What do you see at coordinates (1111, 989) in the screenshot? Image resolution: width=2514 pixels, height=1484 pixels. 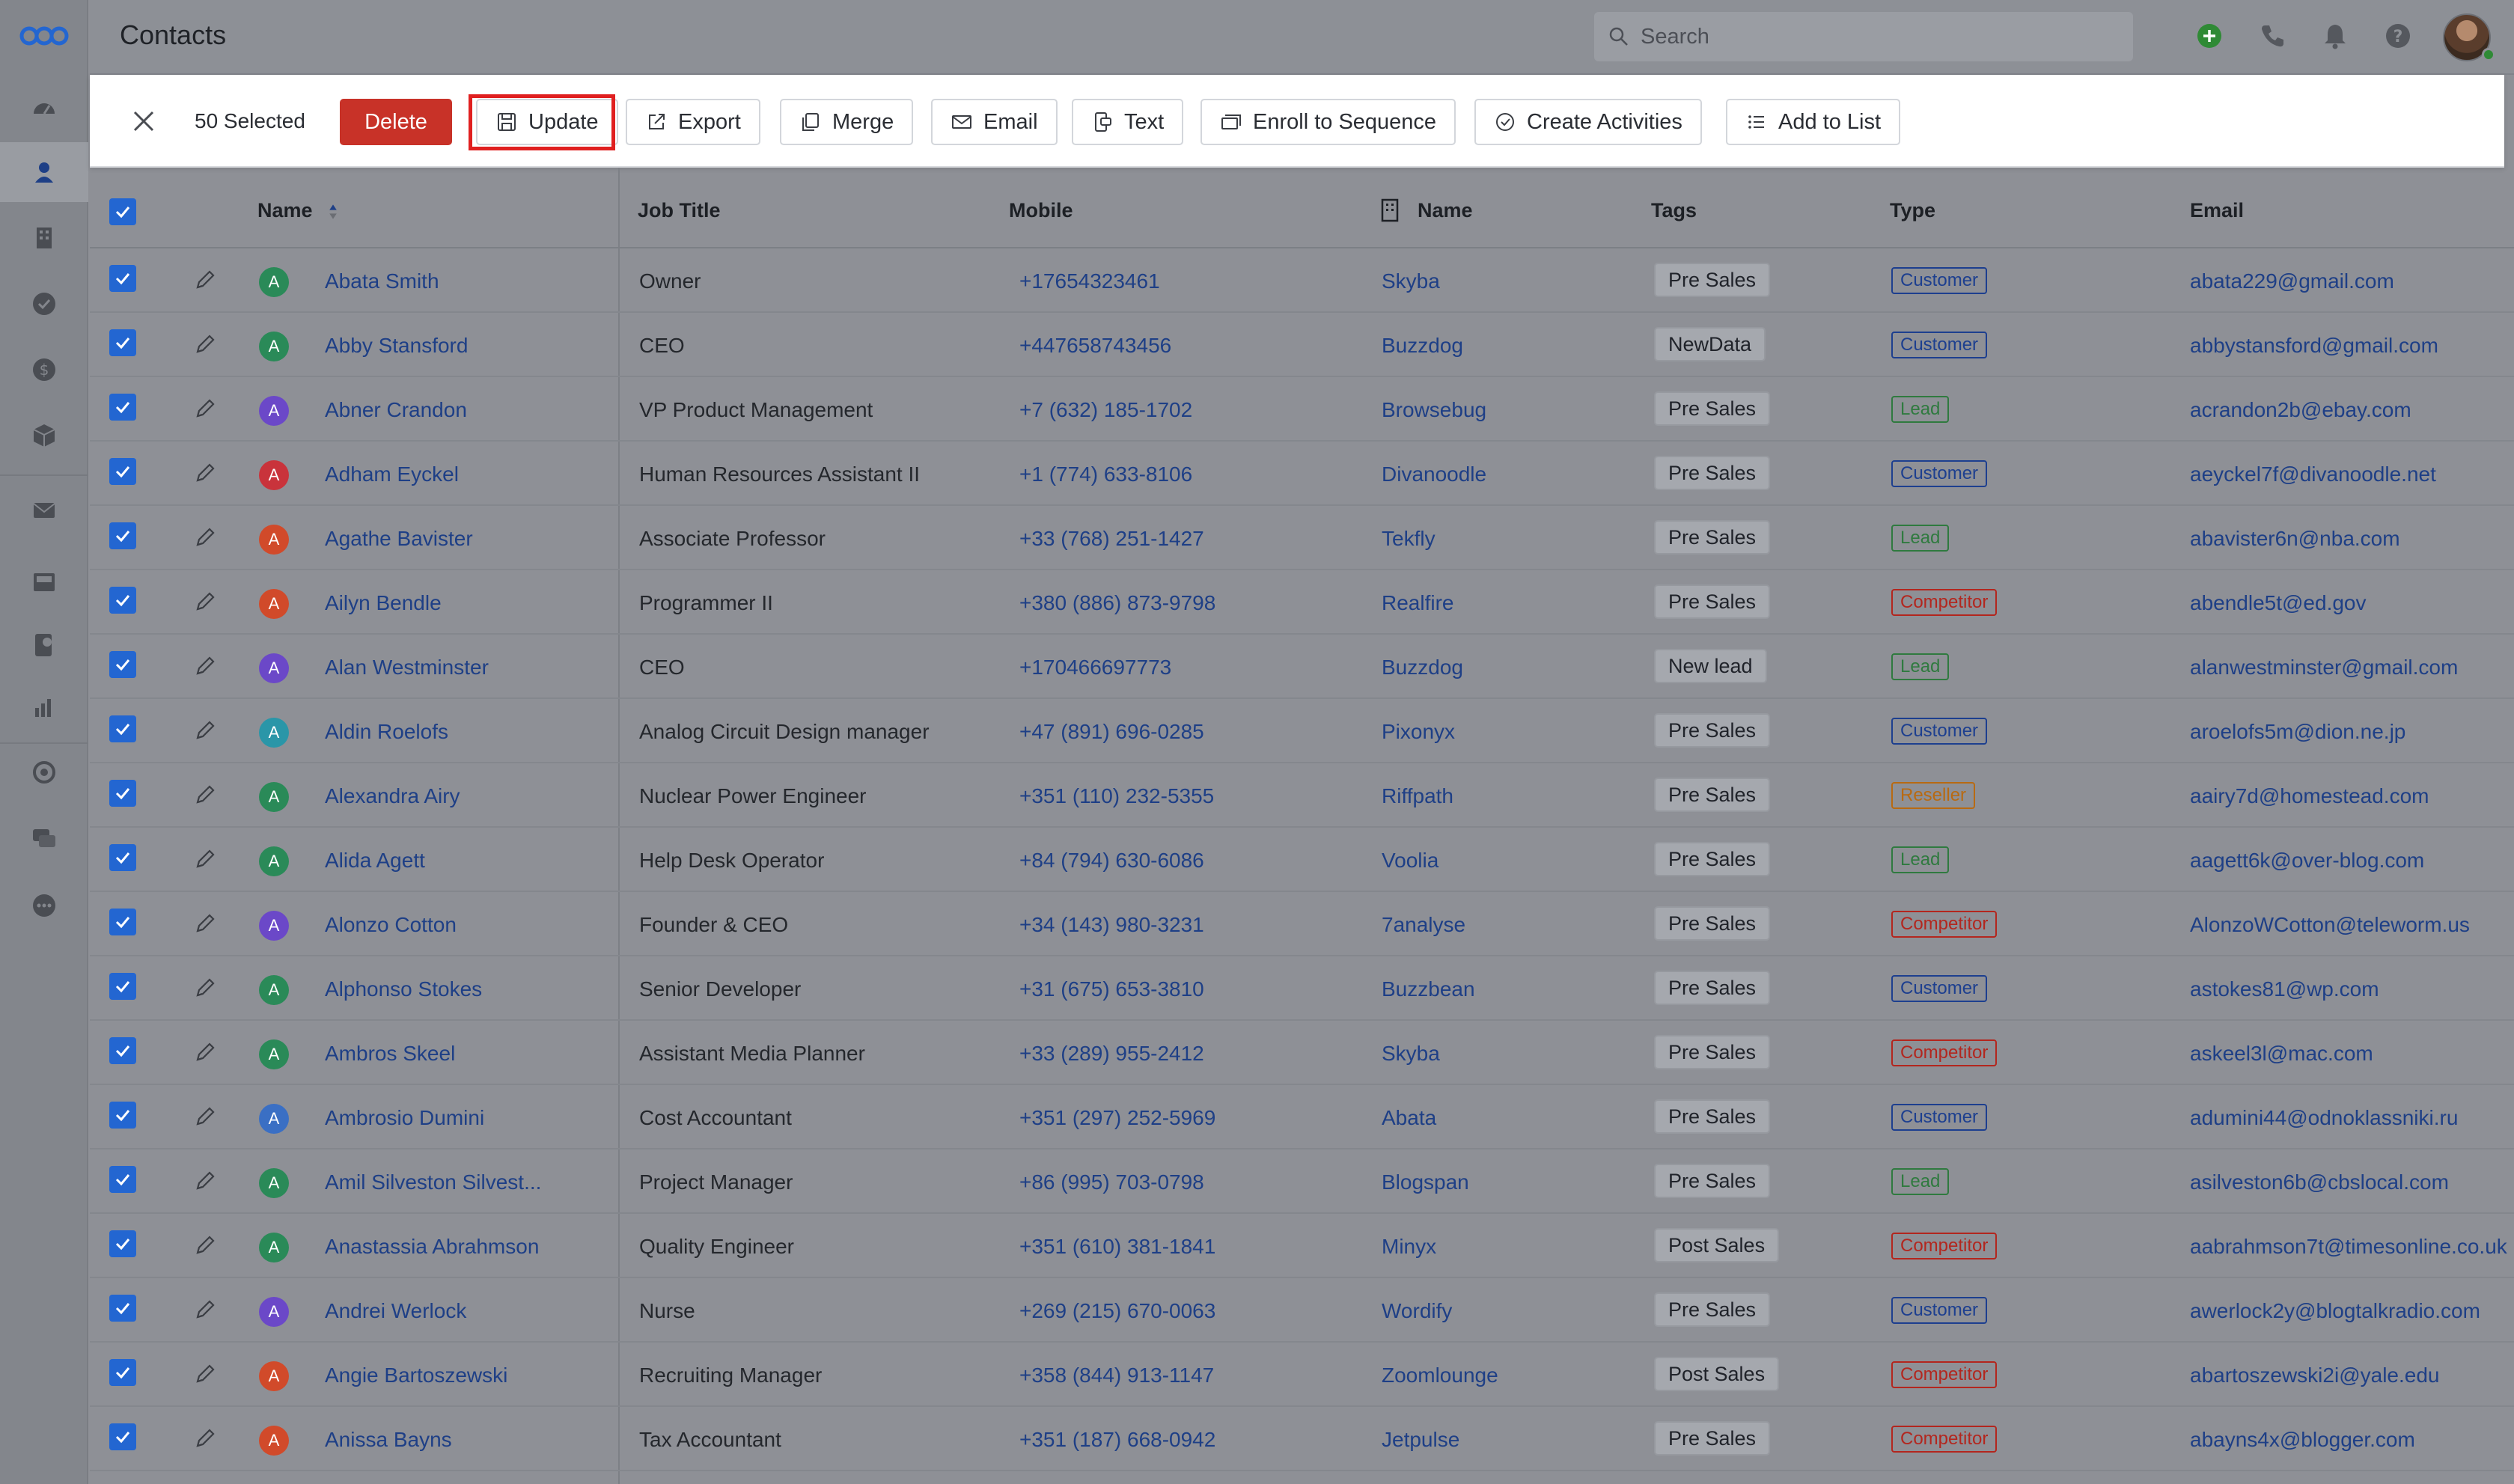 I see `mobile-link: +31 (675) 653-3810` at bounding box center [1111, 989].